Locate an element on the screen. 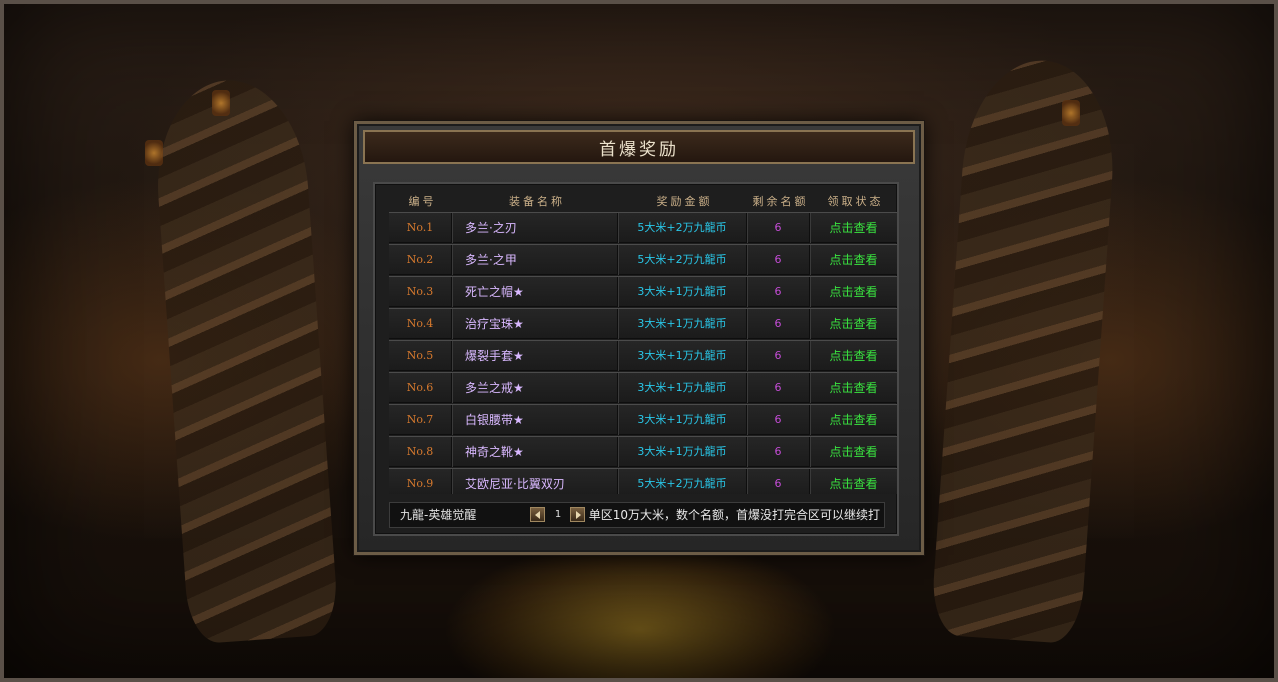  header-number: 编号 is located at coordinates (422, 201).